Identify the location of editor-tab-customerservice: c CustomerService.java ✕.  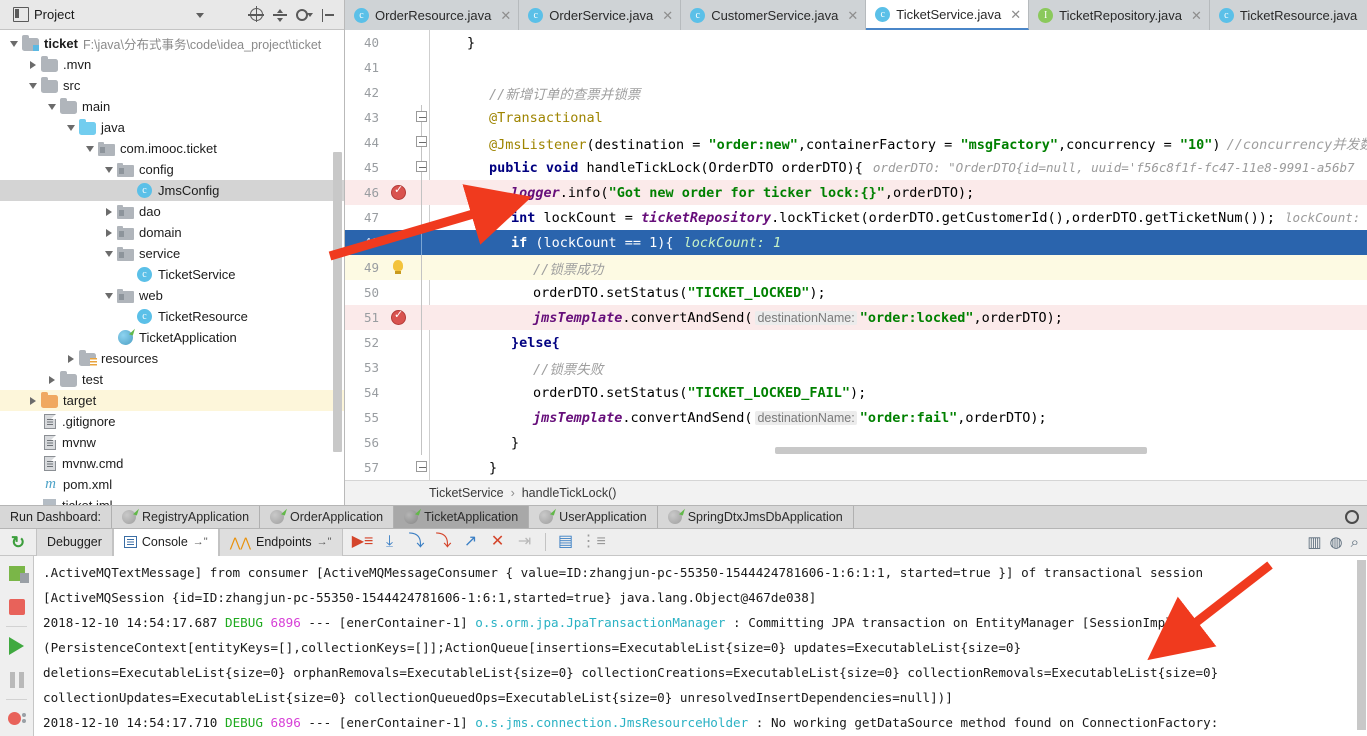
(774, 15).